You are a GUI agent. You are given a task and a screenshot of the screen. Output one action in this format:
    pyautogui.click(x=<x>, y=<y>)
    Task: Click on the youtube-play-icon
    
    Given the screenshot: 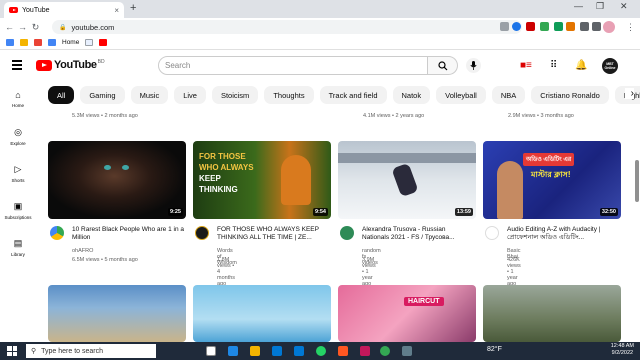 What is the action you would take?
    pyautogui.click(x=44, y=65)
    